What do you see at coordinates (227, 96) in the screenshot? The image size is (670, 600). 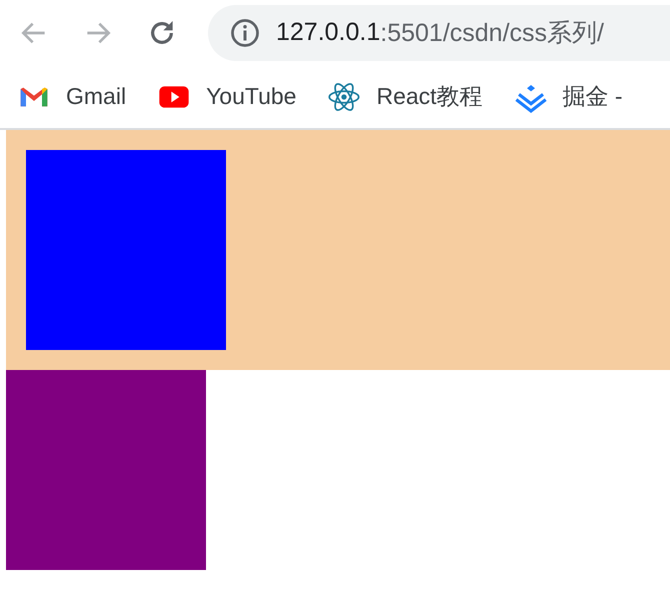 I see `bookmark: YouTube` at bounding box center [227, 96].